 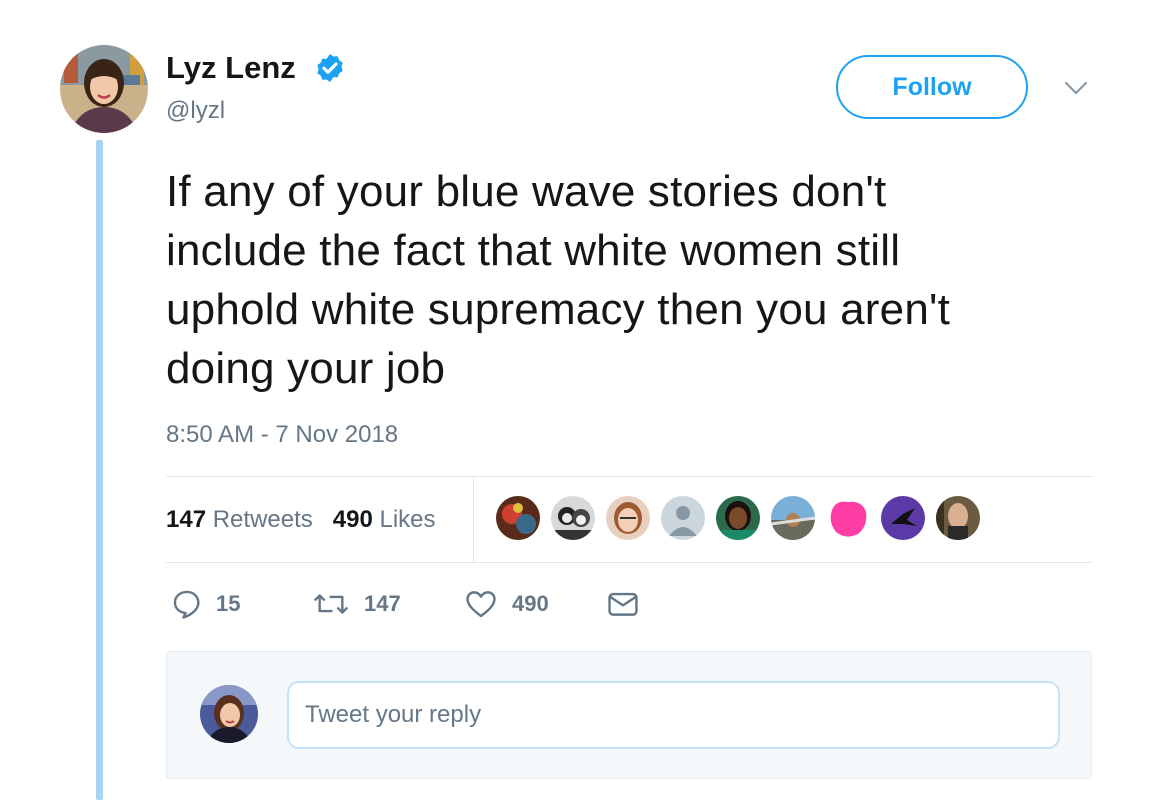 I want to click on direct-message-icon, so click(x=623, y=604).